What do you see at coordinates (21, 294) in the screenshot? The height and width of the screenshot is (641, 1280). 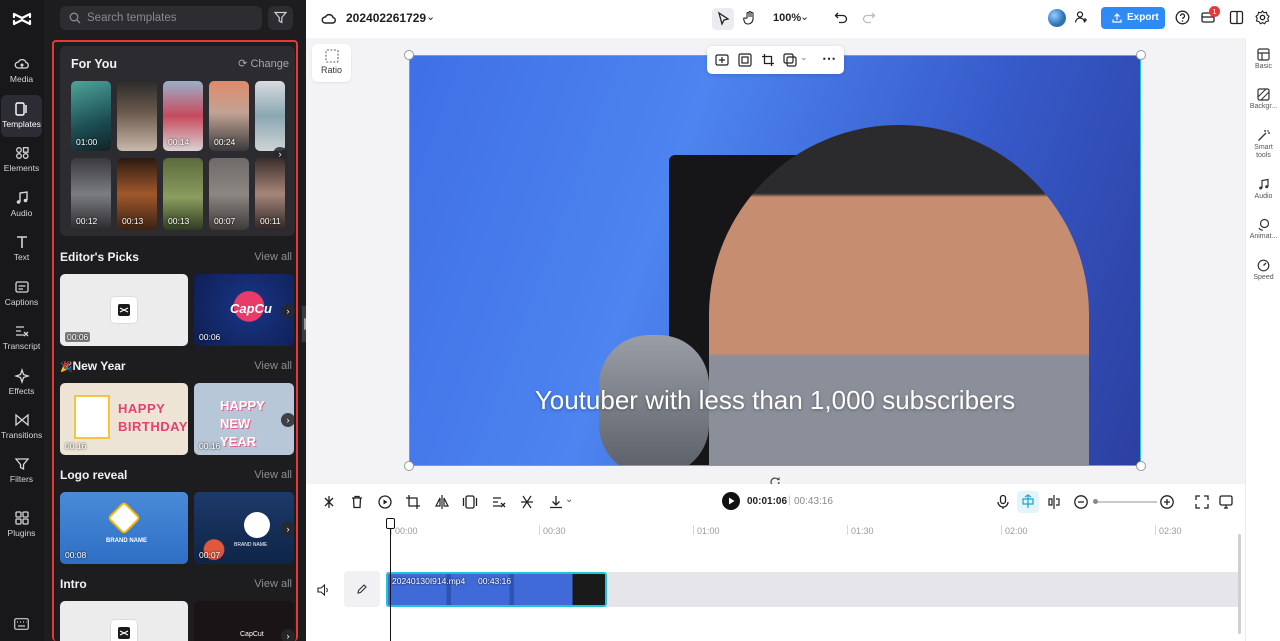 I see `rail-item-captions: Captions` at bounding box center [21, 294].